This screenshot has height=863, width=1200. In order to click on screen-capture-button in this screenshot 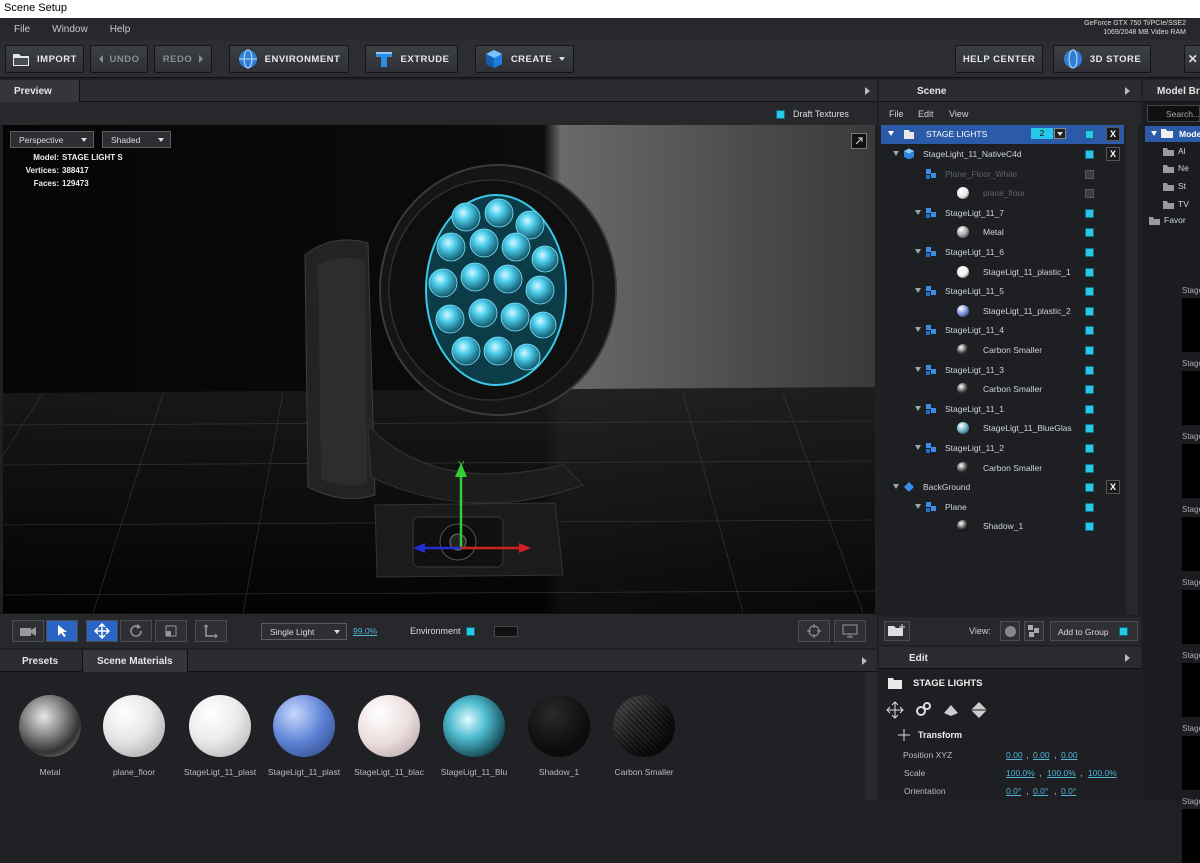, I will do `click(850, 631)`.